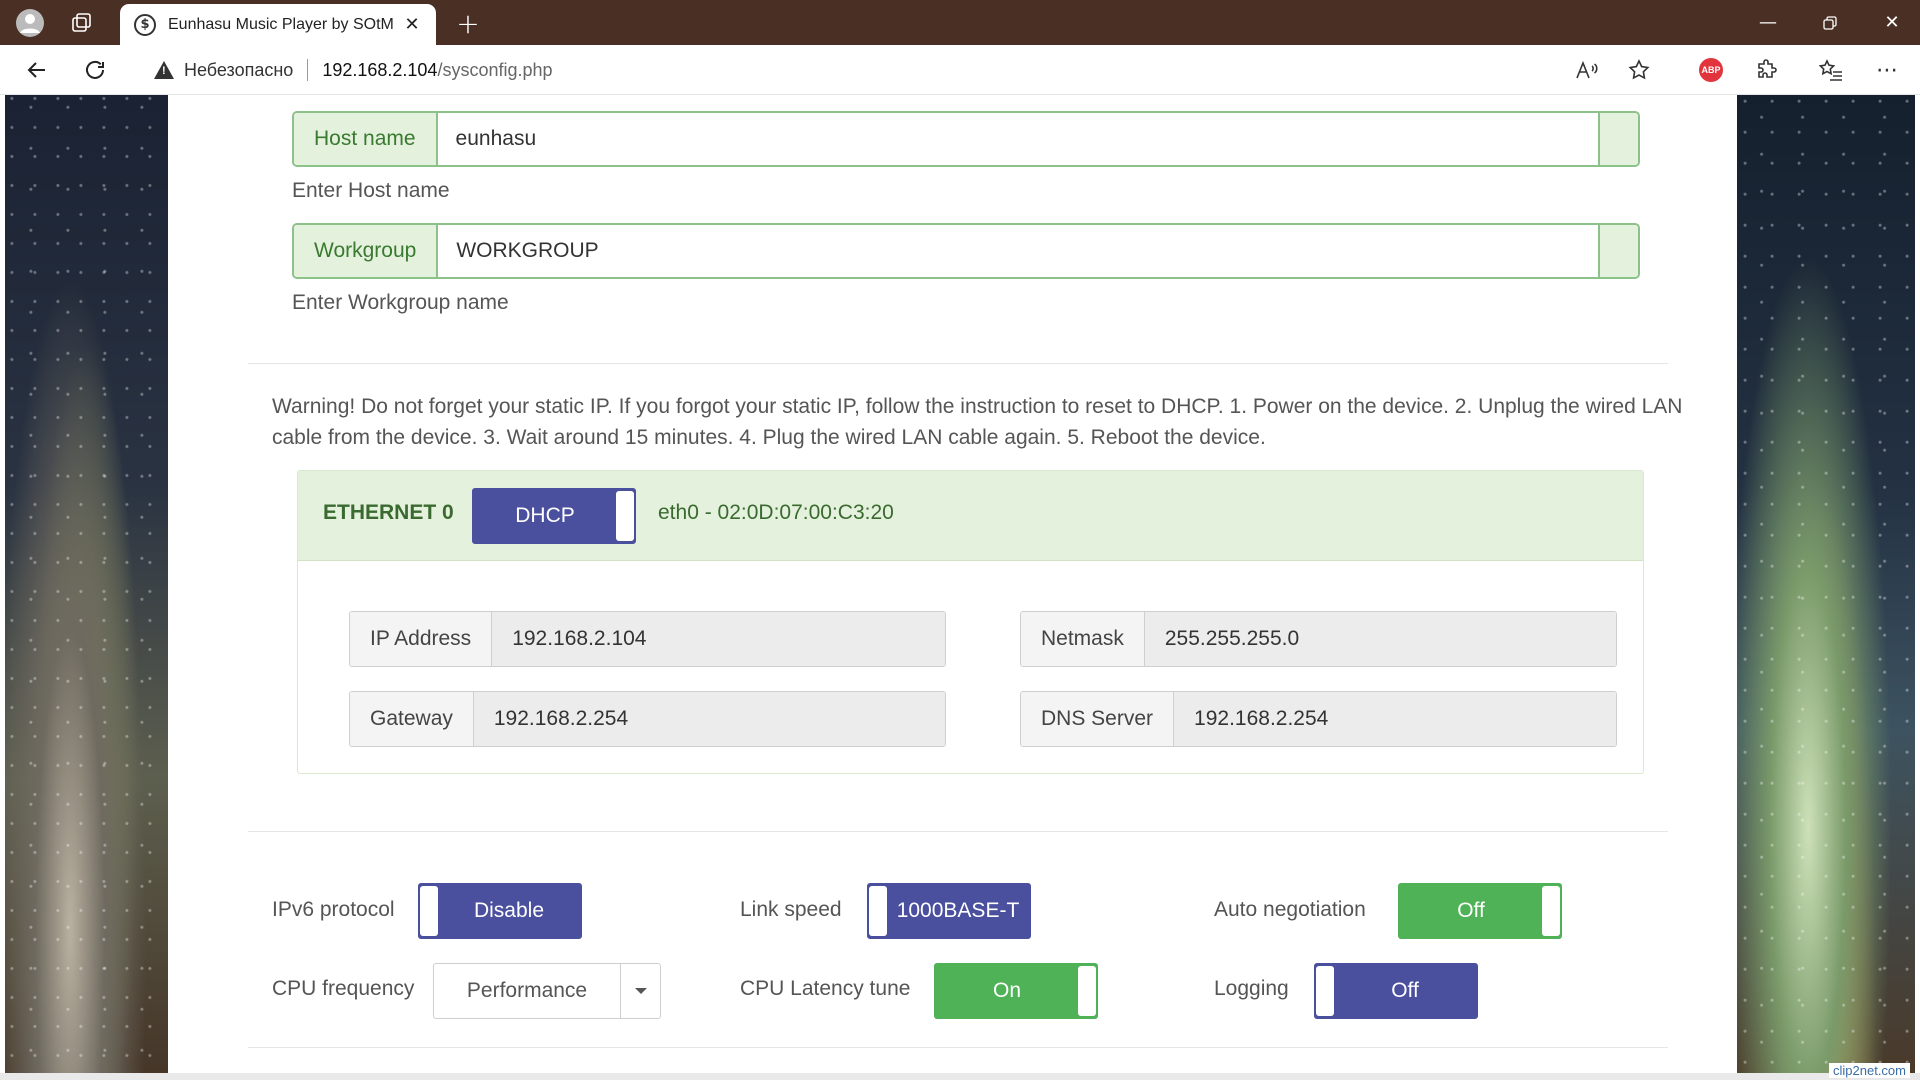  What do you see at coordinates (495, 69) in the screenshot?
I see `url-path: /sysconfig.php` at bounding box center [495, 69].